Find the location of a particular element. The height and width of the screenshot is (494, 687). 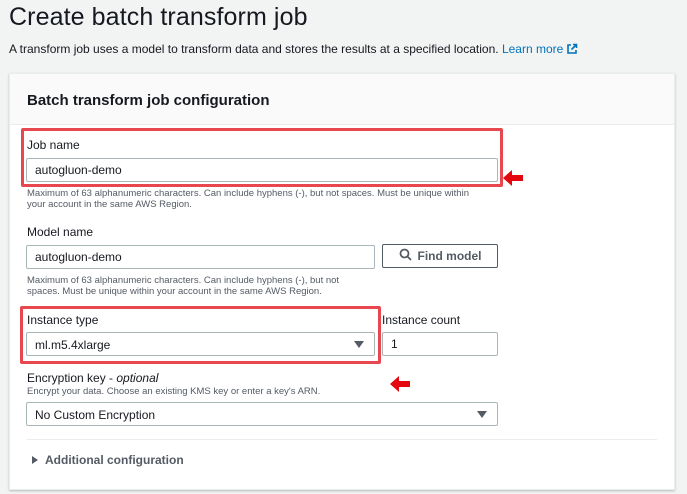

divider is located at coordinates (342, 439).